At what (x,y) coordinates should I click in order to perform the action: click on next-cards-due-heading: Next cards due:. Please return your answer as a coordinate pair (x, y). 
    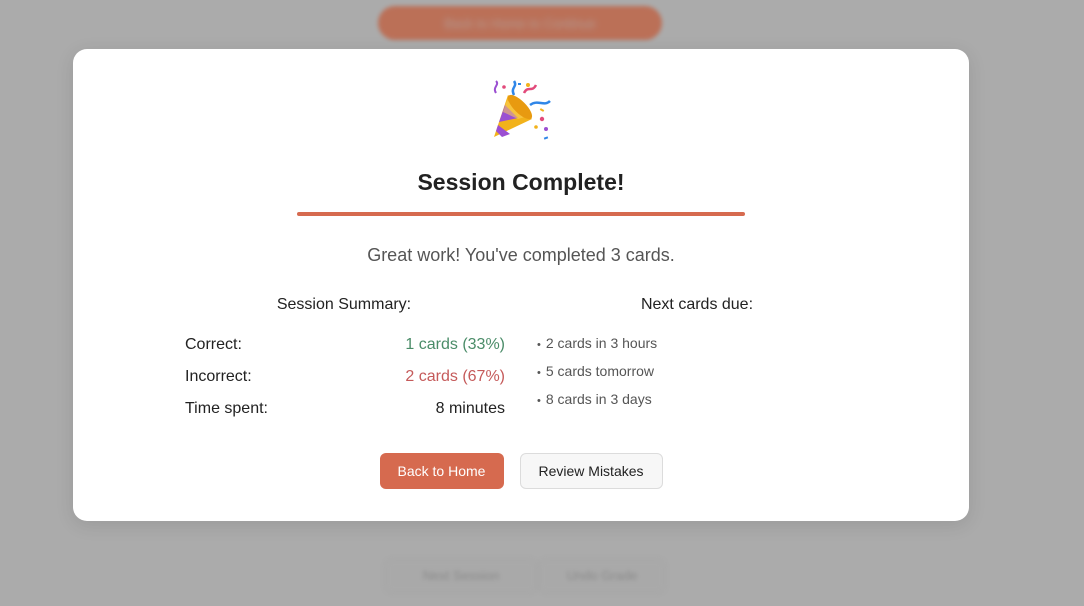
    Looking at the image, I should click on (697, 304).